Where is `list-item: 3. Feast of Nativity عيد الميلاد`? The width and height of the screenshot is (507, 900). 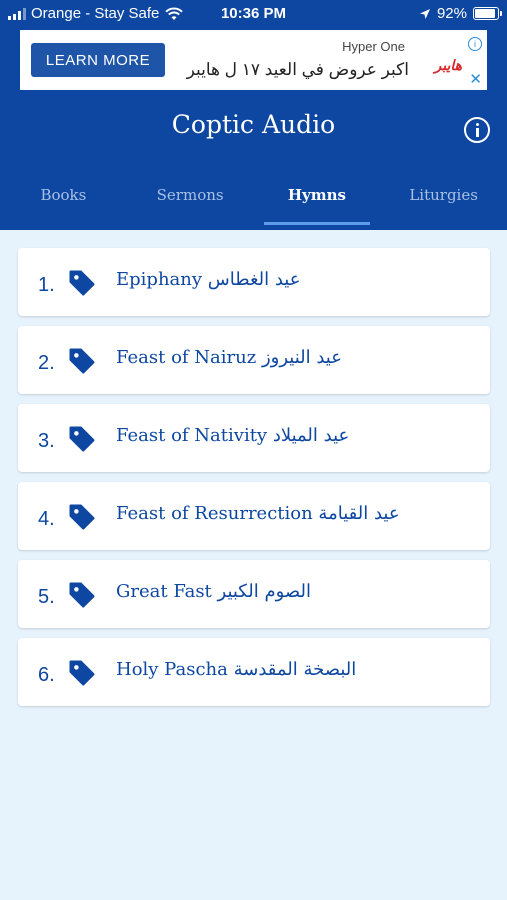
list-item: 3. Feast of Nativity عيد الميلاد is located at coordinates (254, 438).